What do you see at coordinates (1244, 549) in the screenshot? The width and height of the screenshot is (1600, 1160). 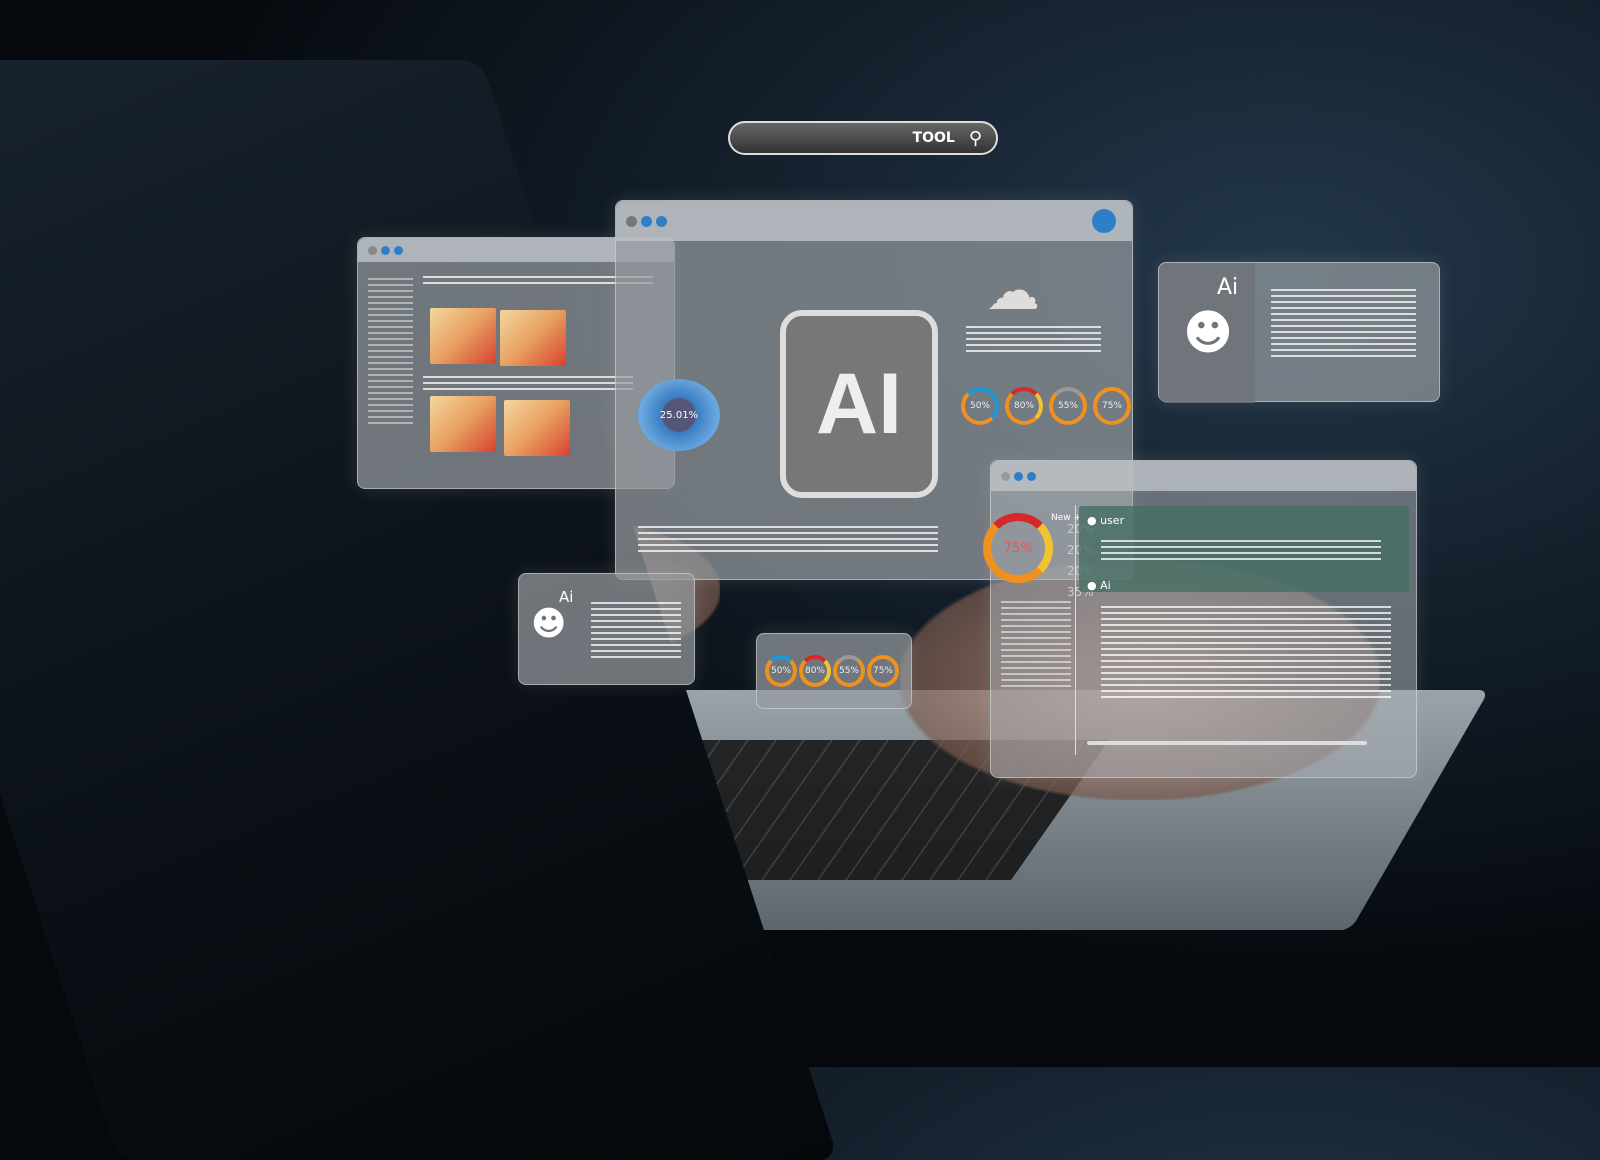 I see `user-message: ● user` at bounding box center [1244, 549].